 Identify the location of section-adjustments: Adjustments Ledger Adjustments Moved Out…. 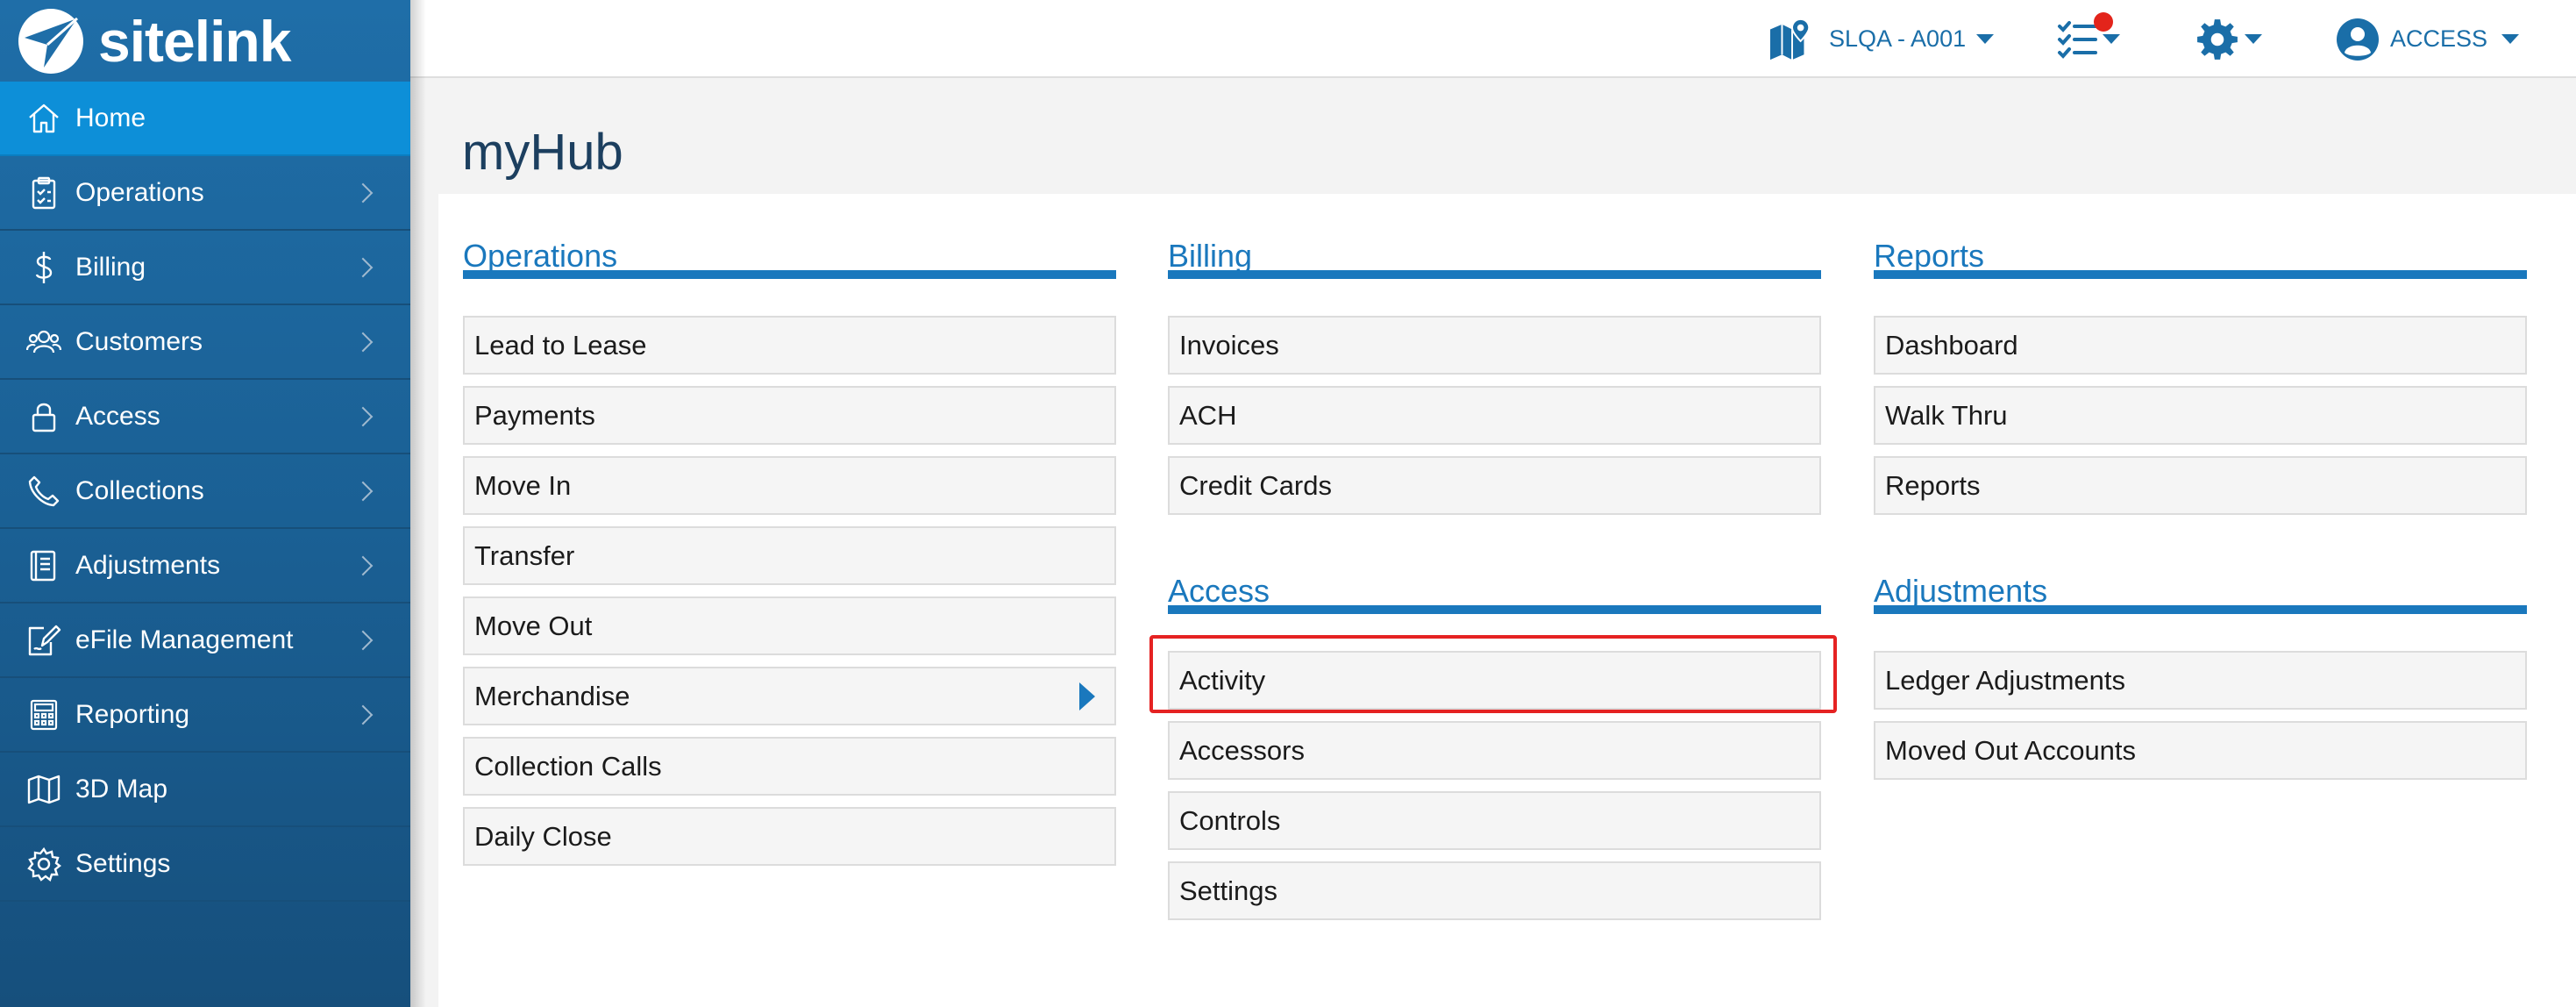
(2200, 668).